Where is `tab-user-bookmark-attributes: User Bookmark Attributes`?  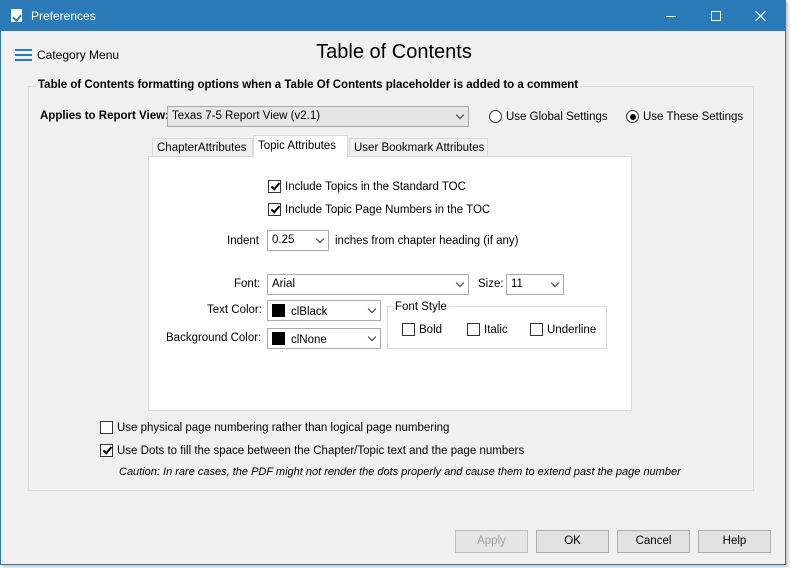
tab-user-bookmark-attributes: User Bookmark Attributes is located at coordinates (418, 147).